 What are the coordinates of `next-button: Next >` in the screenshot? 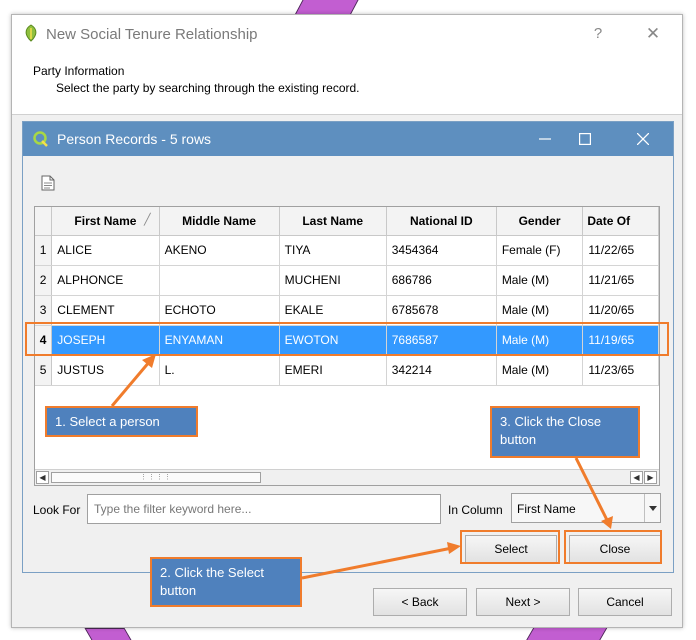 It's located at (523, 602).